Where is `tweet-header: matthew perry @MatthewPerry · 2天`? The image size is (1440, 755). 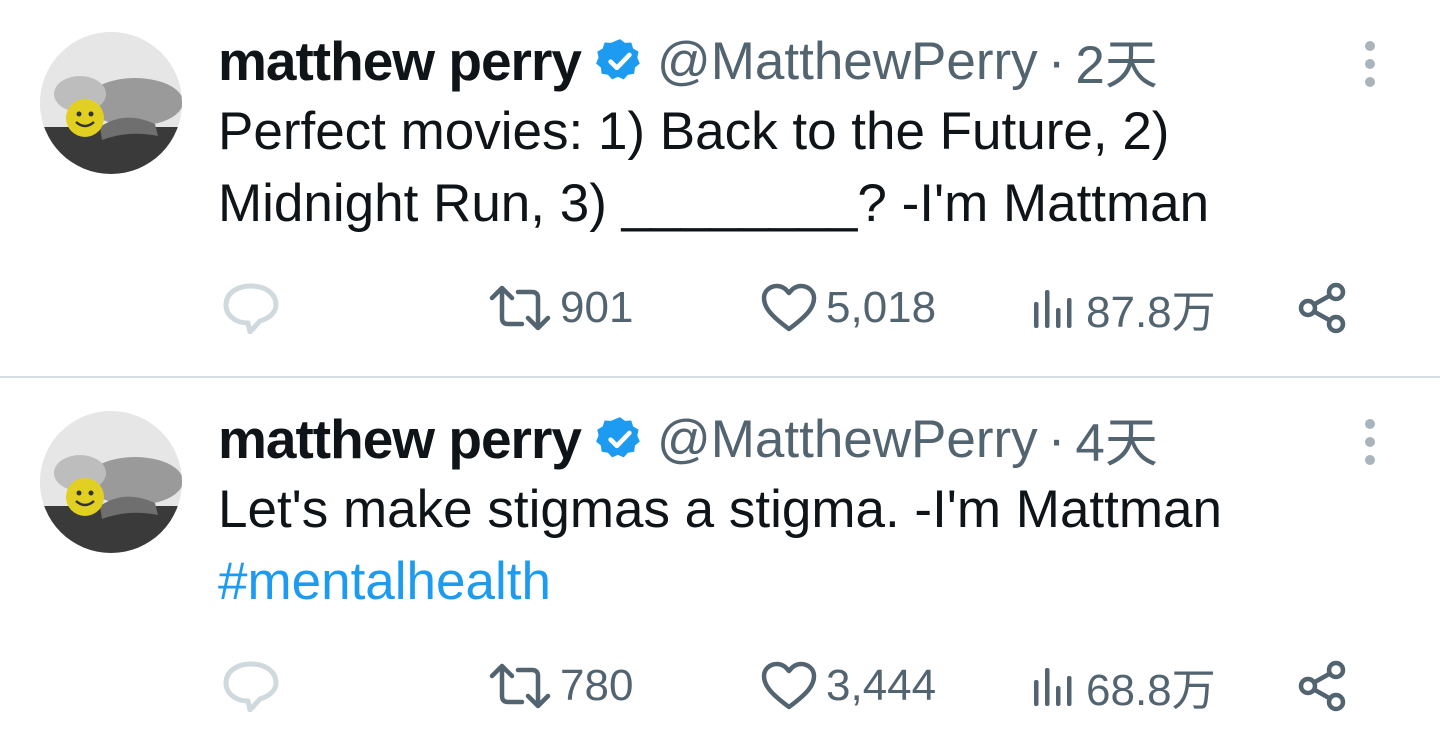 tweet-header: matthew perry @MatthewPerry · 2天 is located at coordinates (688, 61).